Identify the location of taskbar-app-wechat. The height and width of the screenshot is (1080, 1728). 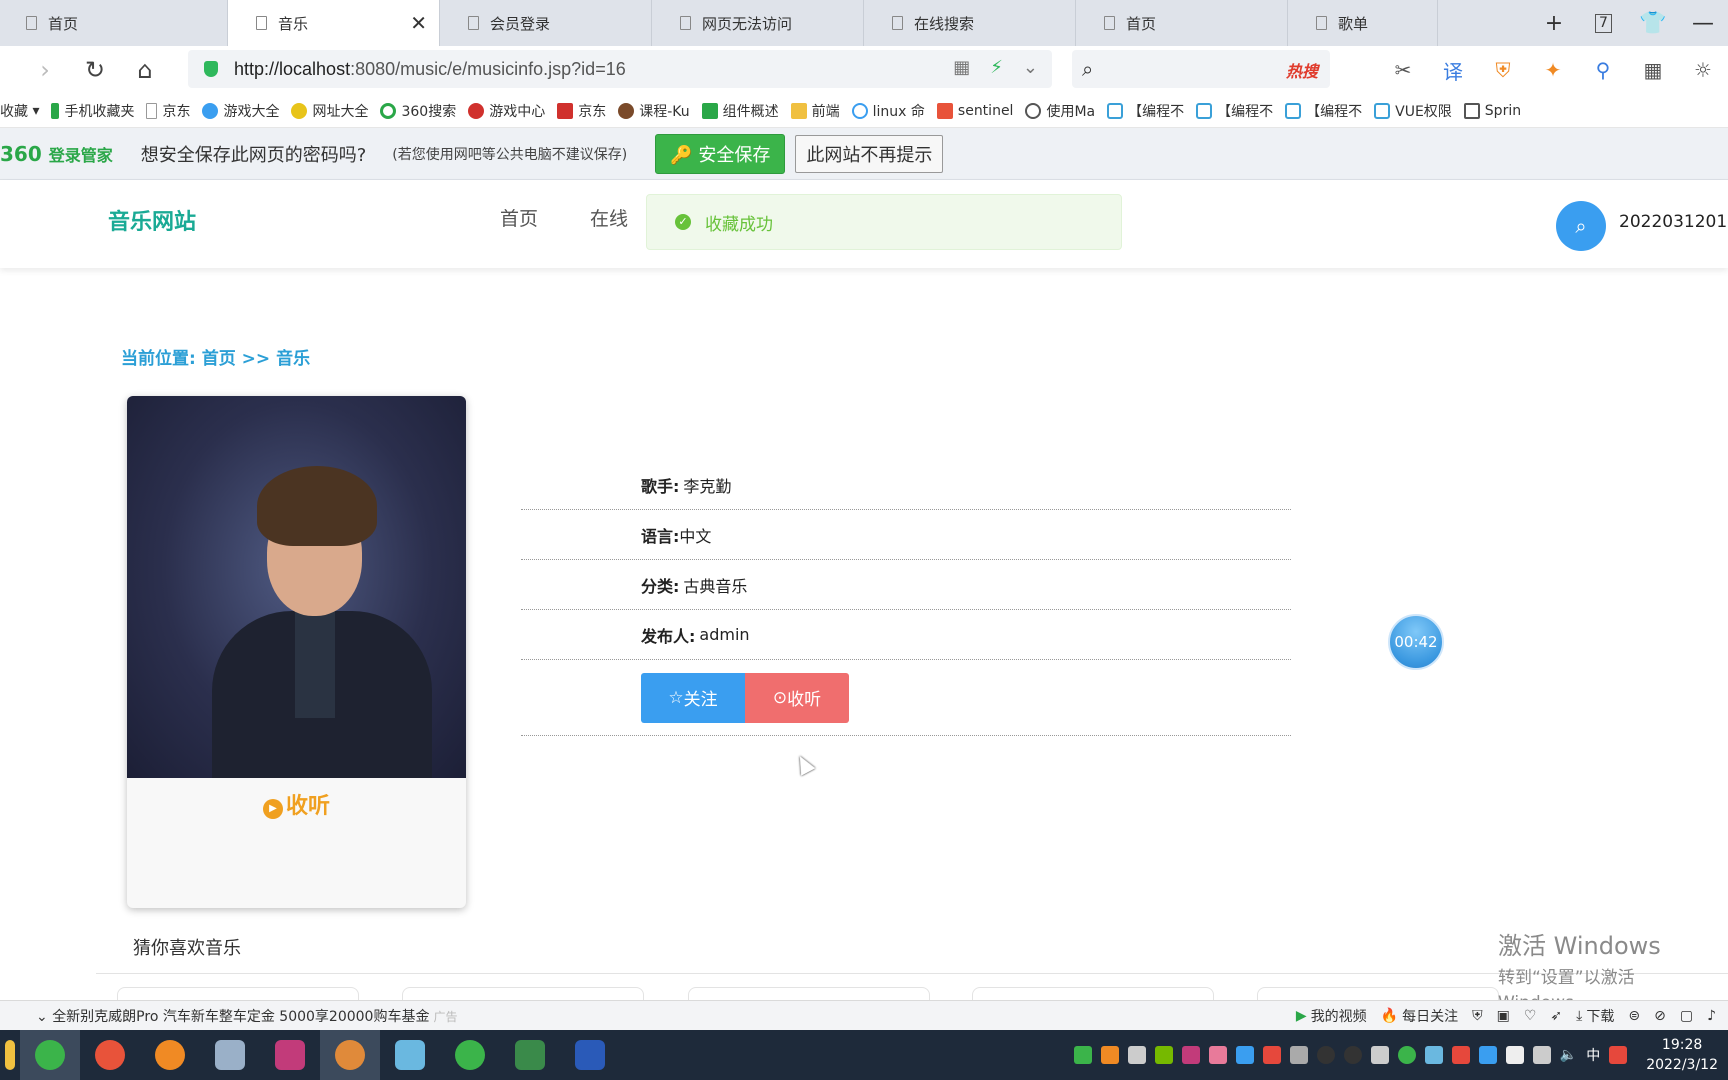
(470, 1055).